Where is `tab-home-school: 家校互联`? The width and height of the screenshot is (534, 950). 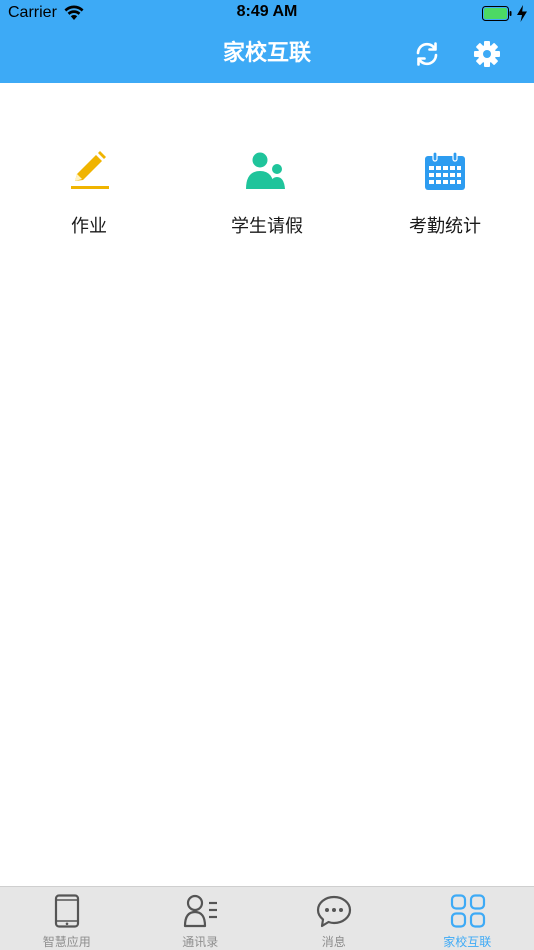 tab-home-school: 家校互联 is located at coordinates (467, 918).